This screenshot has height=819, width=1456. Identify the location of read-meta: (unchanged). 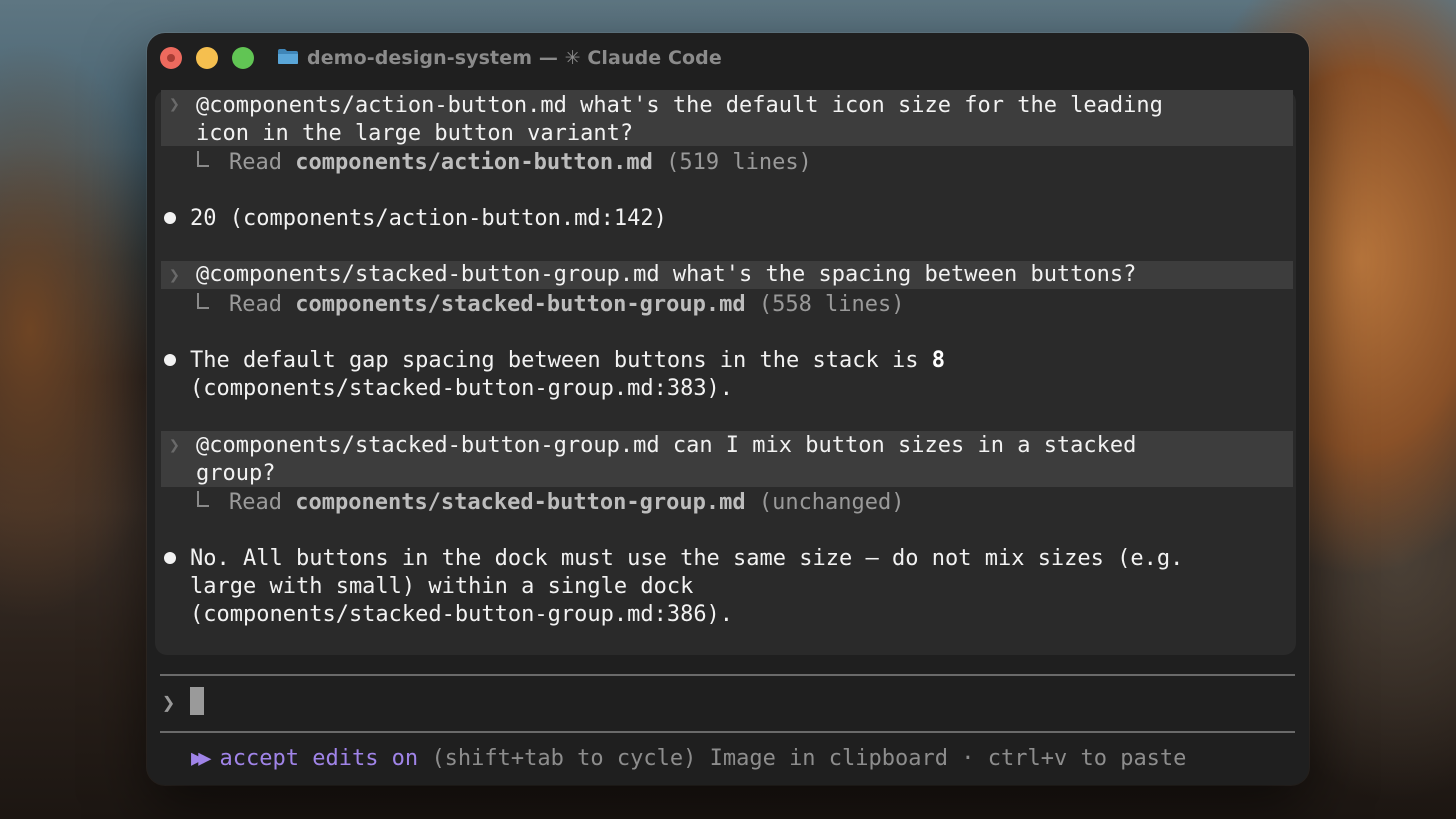
(831, 502).